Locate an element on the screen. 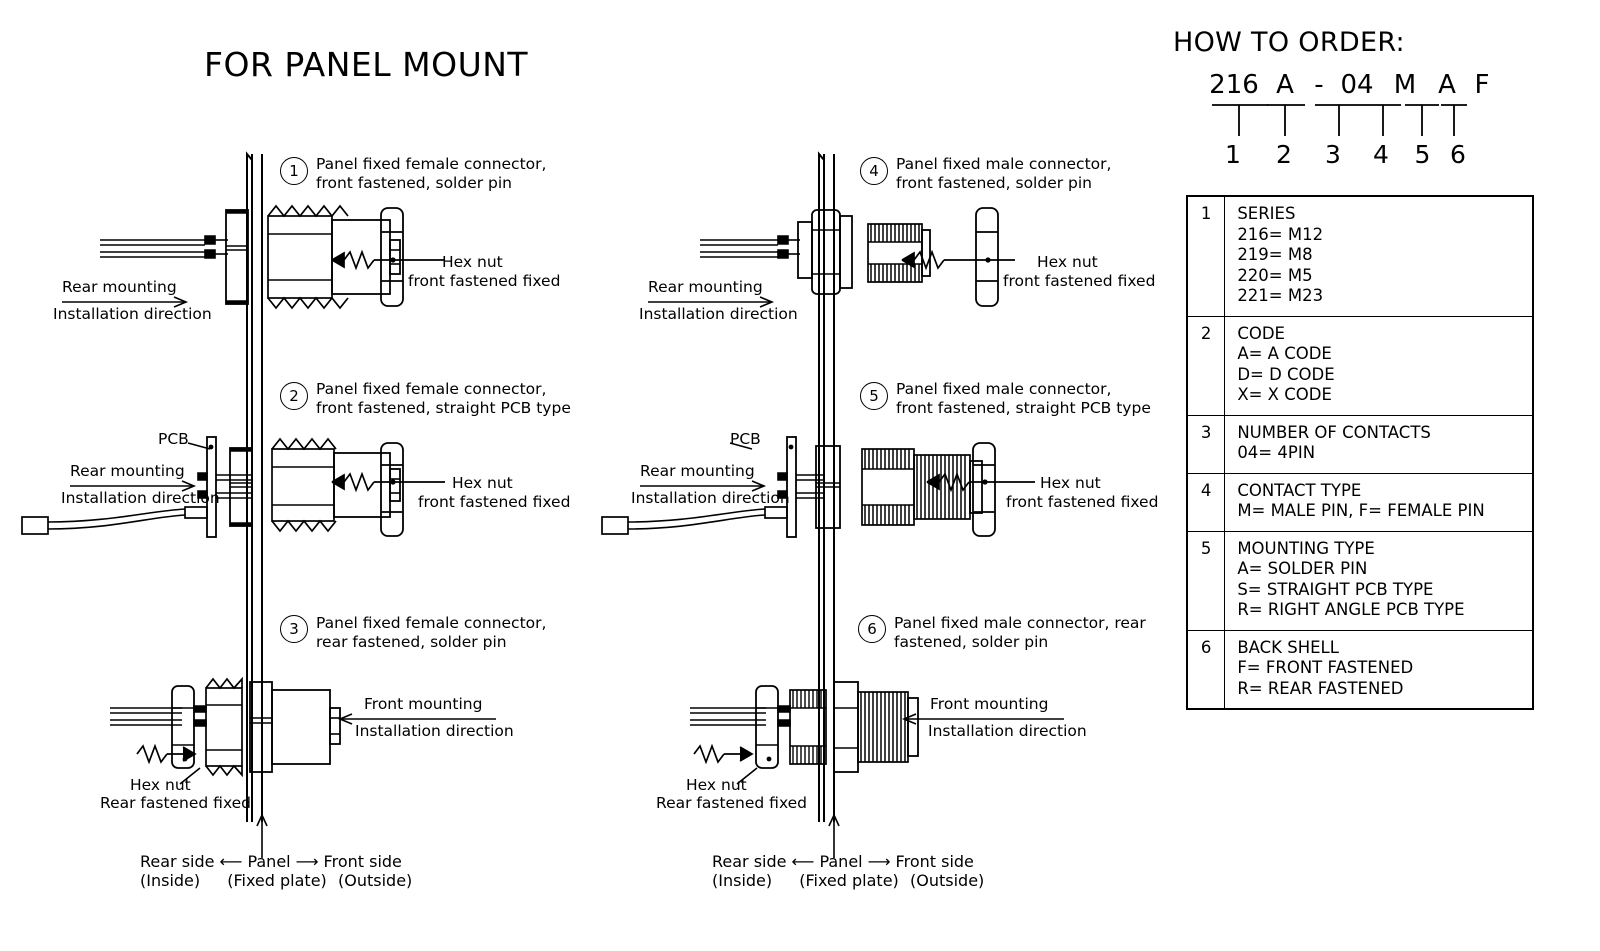  order-heading: HOW TO ORDER: is located at coordinates (1289, 42).